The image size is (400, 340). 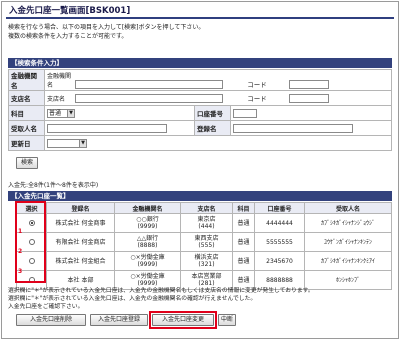 What do you see at coordinates (279, 208) in the screenshot?
I see `col-account-no: 口座番号` at bounding box center [279, 208].